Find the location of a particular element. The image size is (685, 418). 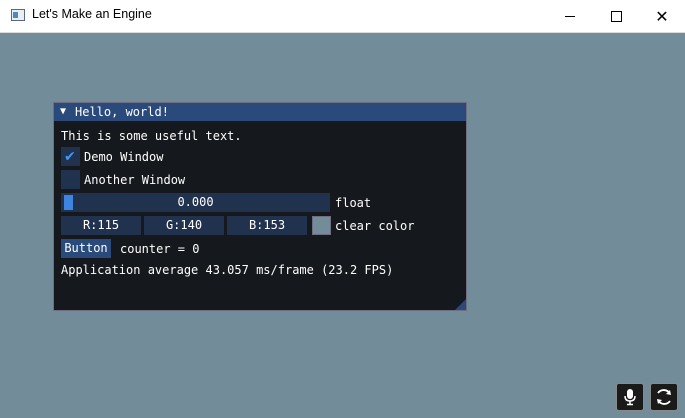

microphone-icon is located at coordinates (630, 397).